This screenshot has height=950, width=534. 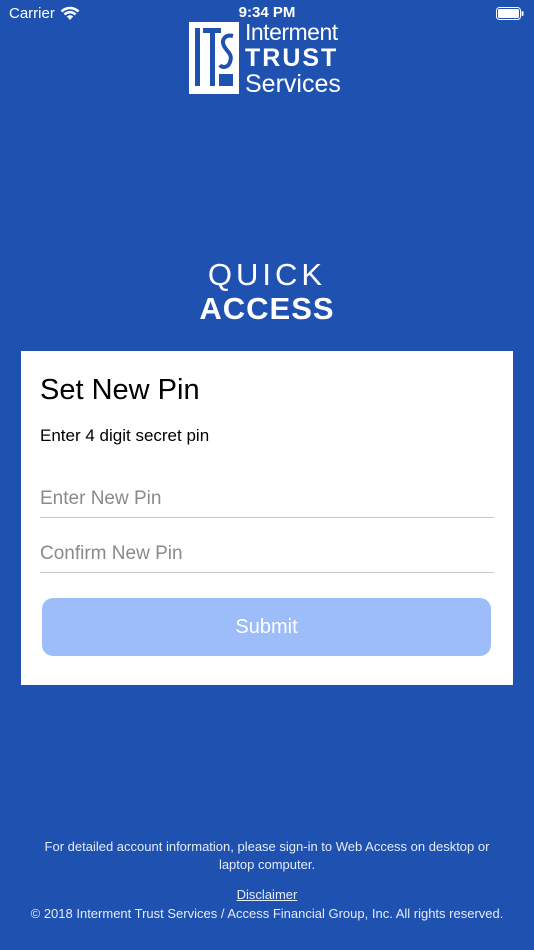 What do you see at coordinates (293, 84) in the screenshot?
I see `logo-line-3: Services` at bounding box center [293, 84].